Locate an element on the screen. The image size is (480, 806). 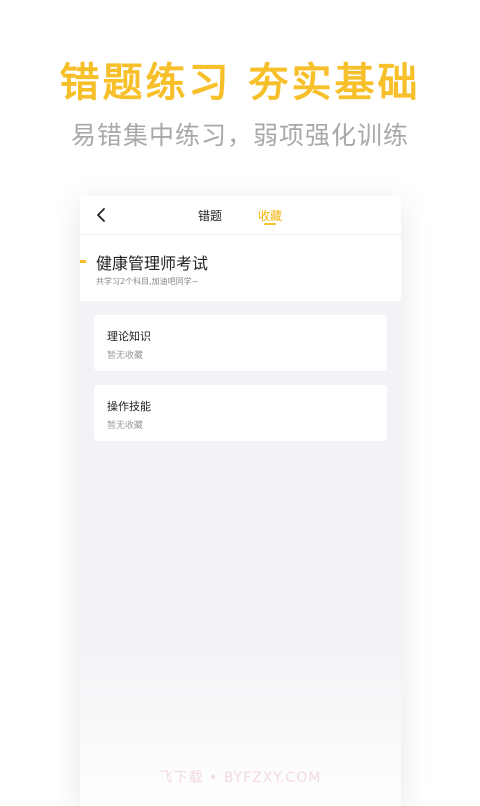
exam-subtitle: 共学习2个科目,加油吧同学~ is located at coordinates (147, 281).